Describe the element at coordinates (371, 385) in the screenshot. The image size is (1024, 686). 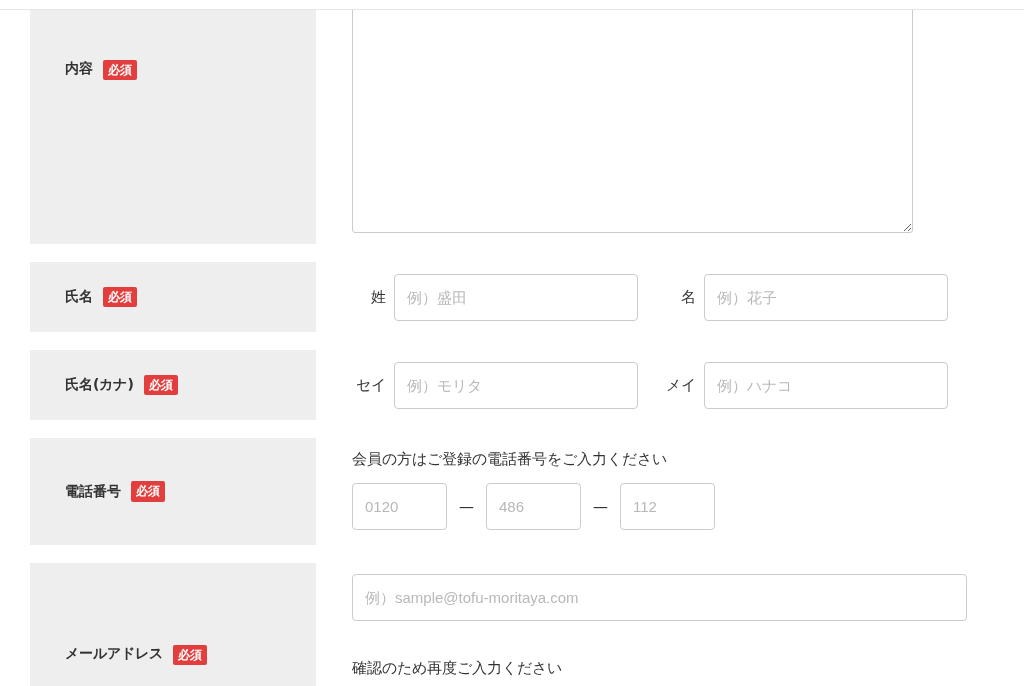
I see `input-label: セイ` at that location.